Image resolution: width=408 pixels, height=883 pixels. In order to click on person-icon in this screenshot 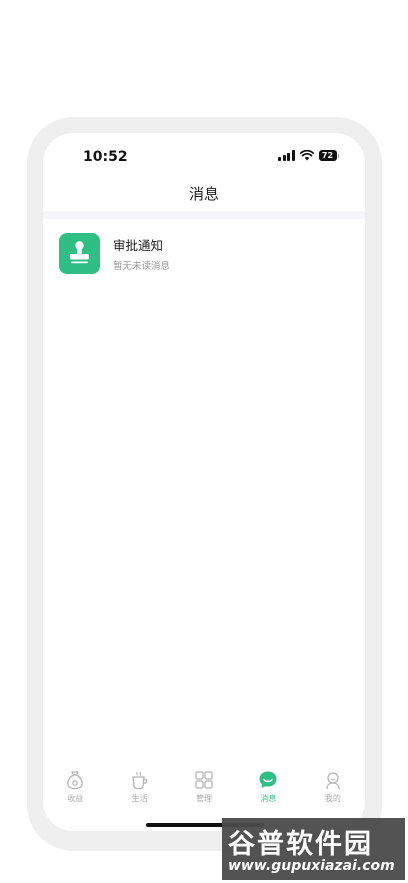, I will do `click(333, 781)`.